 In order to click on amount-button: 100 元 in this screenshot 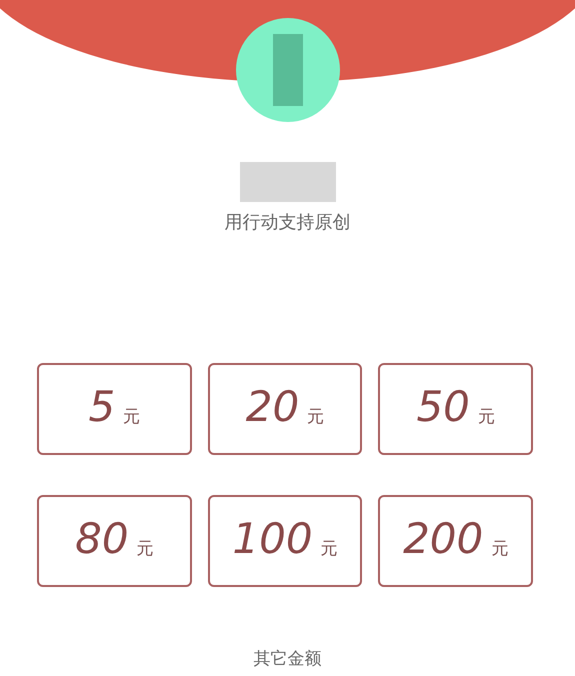, I will do `click(285, 541)`.